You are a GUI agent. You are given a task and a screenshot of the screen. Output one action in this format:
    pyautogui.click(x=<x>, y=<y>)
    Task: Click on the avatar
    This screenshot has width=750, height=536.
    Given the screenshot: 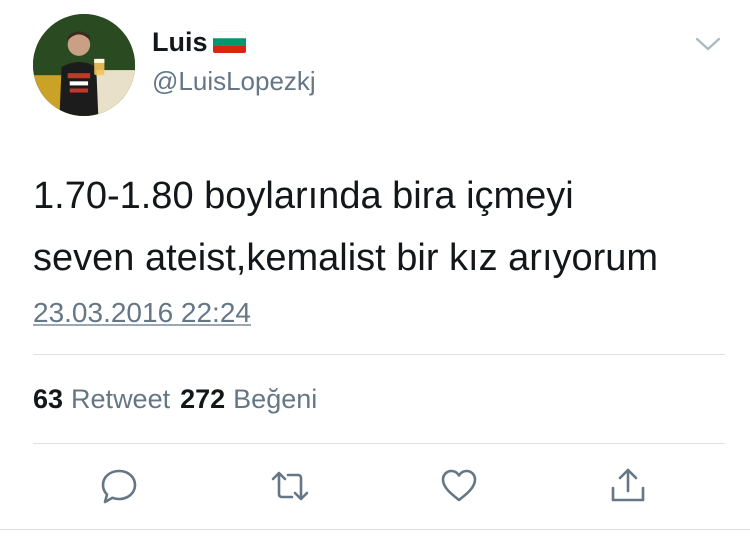 What is the action you would take?
    pyautogui.click(x=84, y=65)
    